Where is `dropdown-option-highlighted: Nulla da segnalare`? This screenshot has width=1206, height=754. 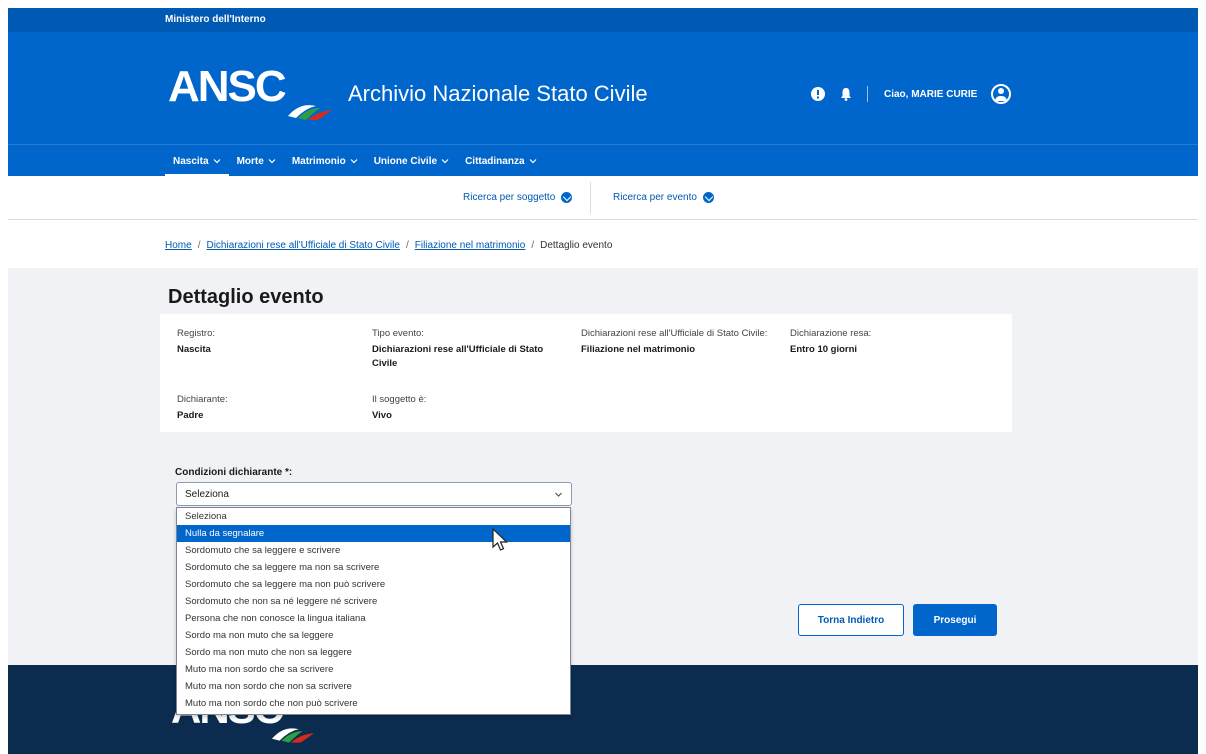 dropdown-option-highlighted: Nulla da segnalare is located at coordinates (373, 533).